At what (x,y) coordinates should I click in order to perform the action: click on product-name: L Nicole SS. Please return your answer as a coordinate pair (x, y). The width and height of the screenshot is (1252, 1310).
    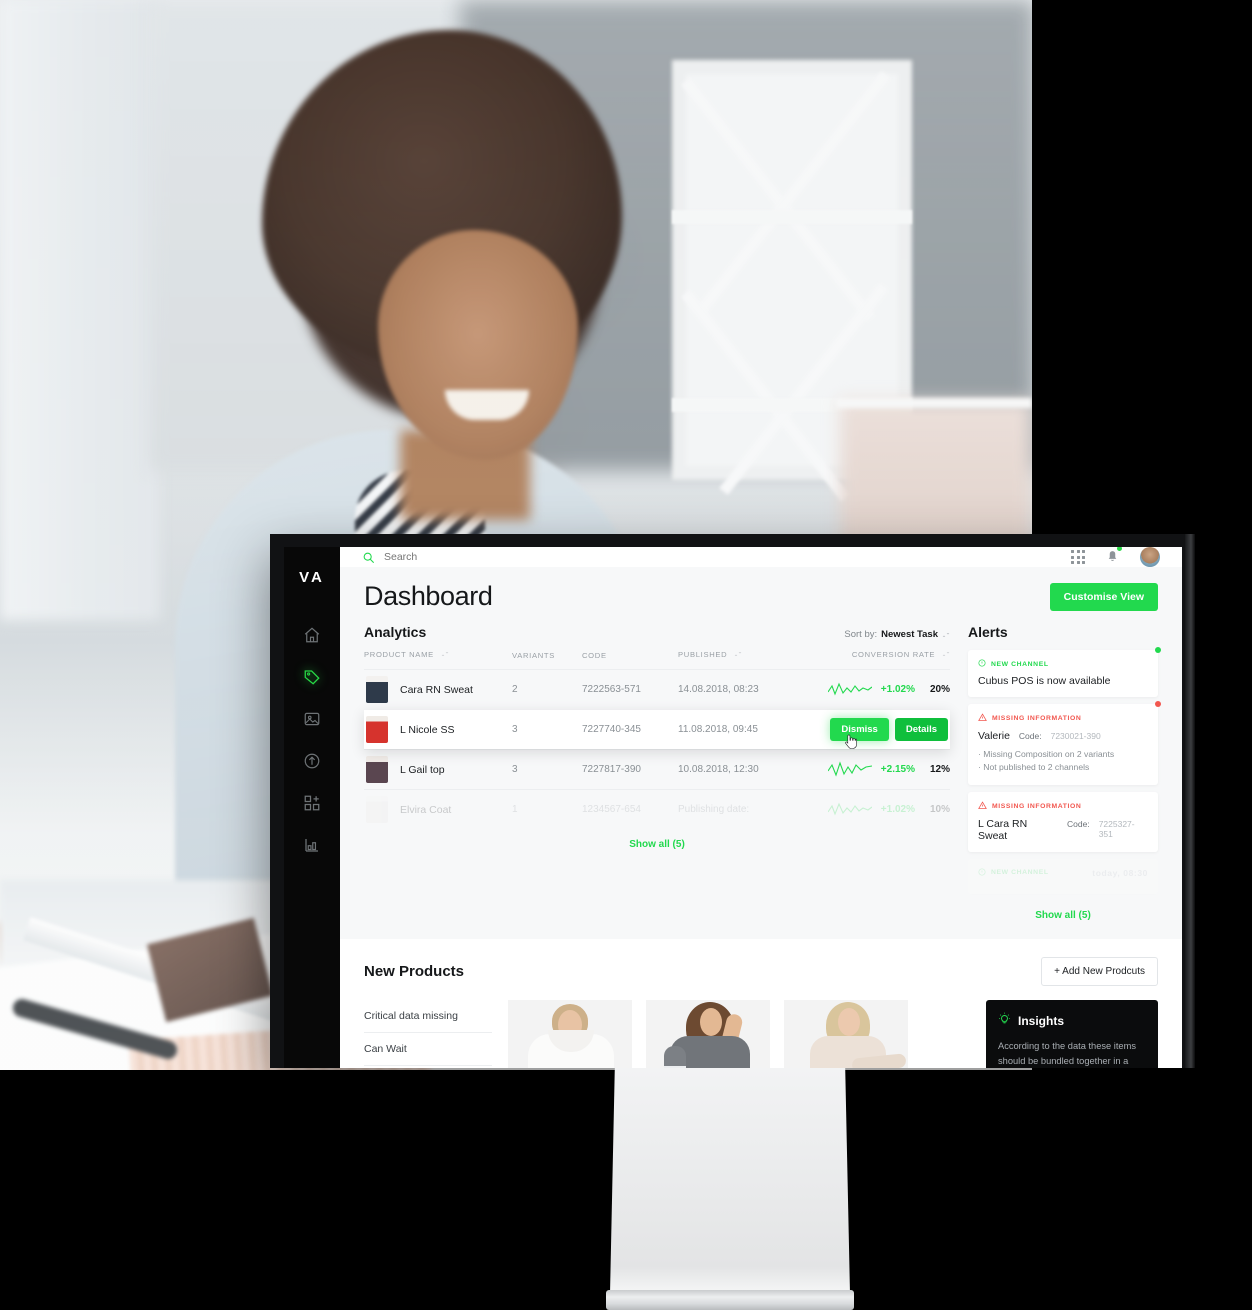
    Looking at the image, I should click on (427, 729).